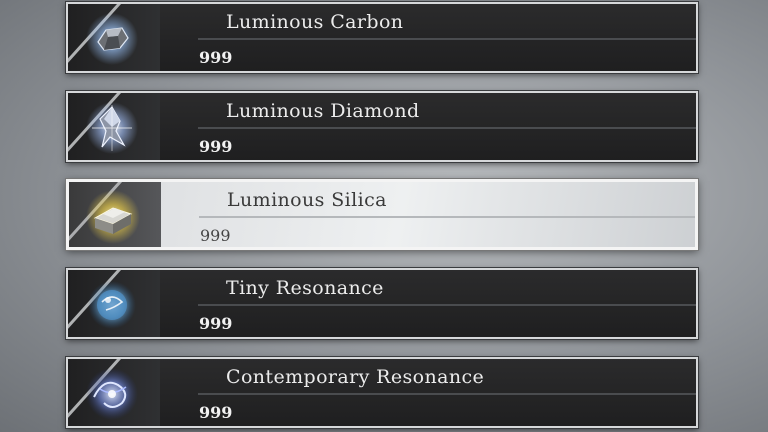  Describe the element at coordinates (112, 128) in the screenshot. I see `diamond-crystal-icon` at that location.